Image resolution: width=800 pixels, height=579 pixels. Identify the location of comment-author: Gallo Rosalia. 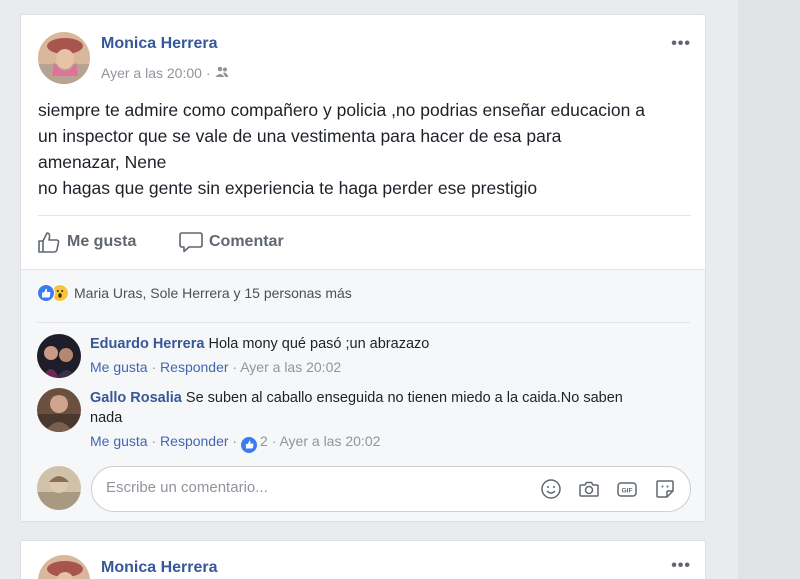
(136, 398).